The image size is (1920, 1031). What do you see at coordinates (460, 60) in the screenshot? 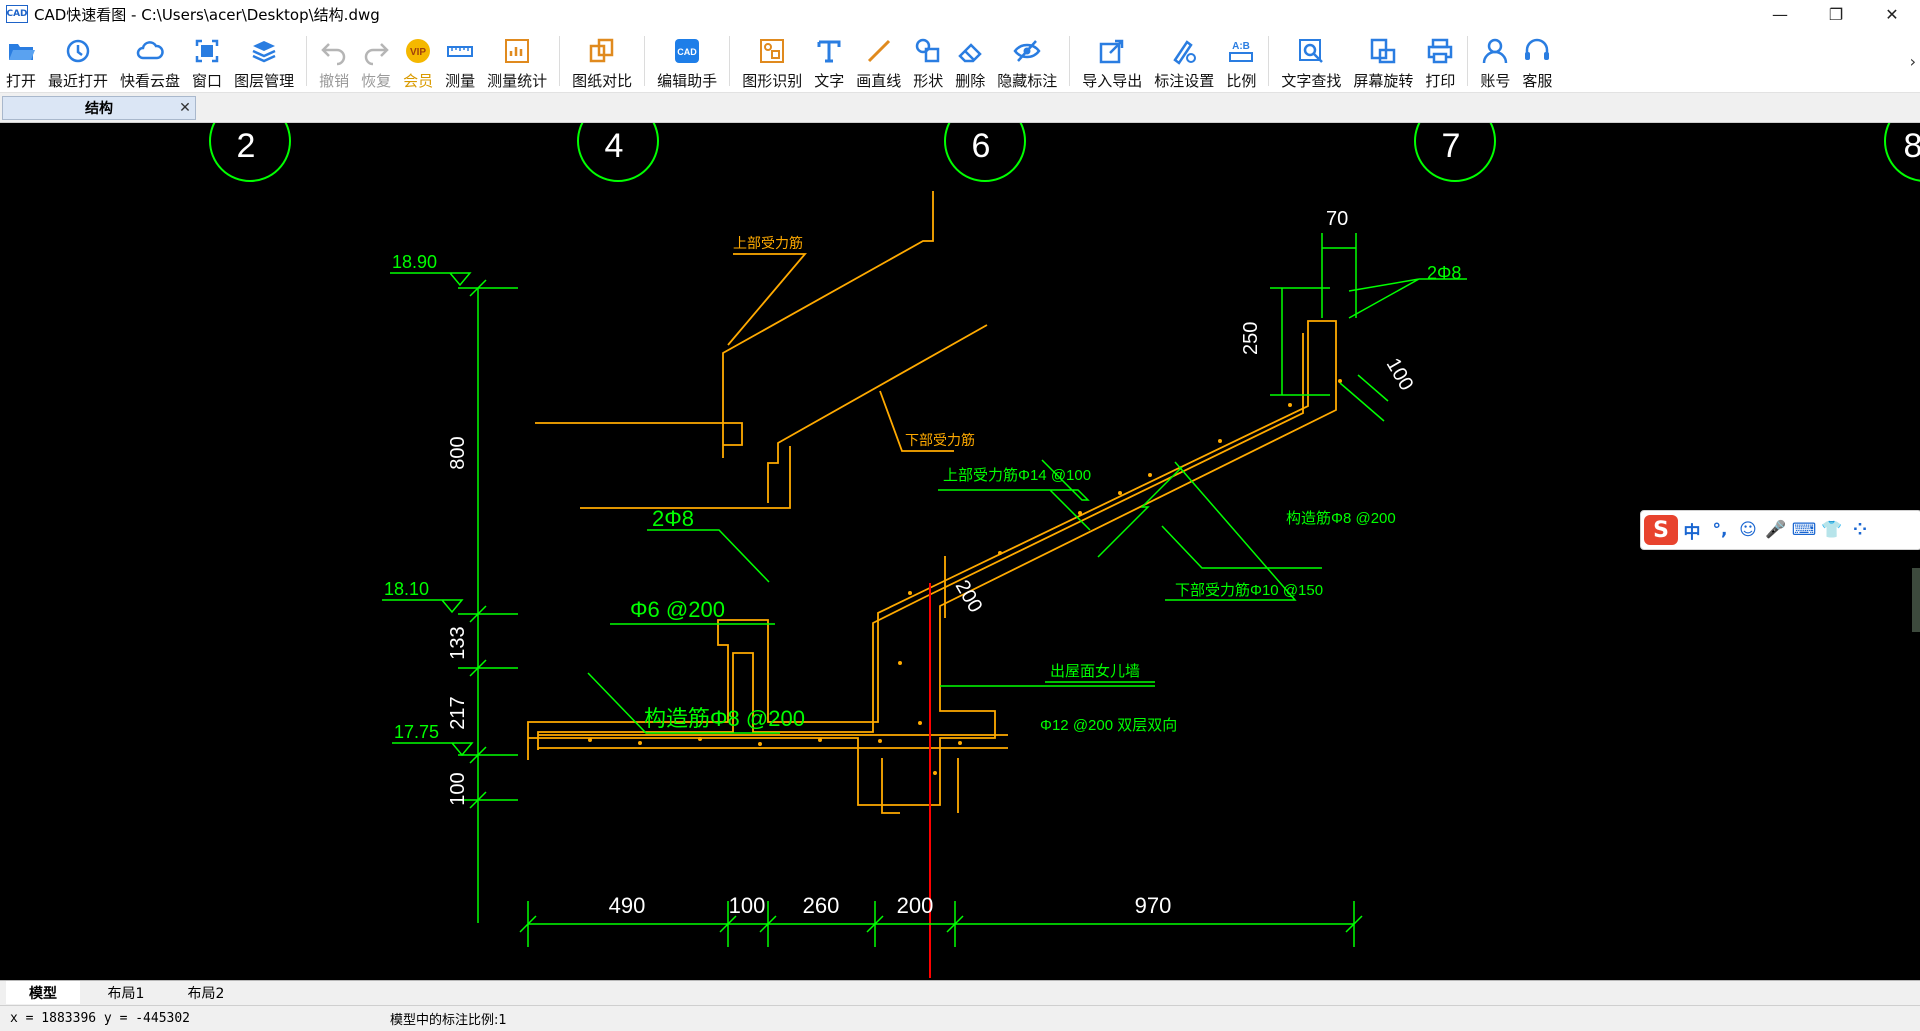
I see `measure-button: 测量` at bounding box center [460, 60].